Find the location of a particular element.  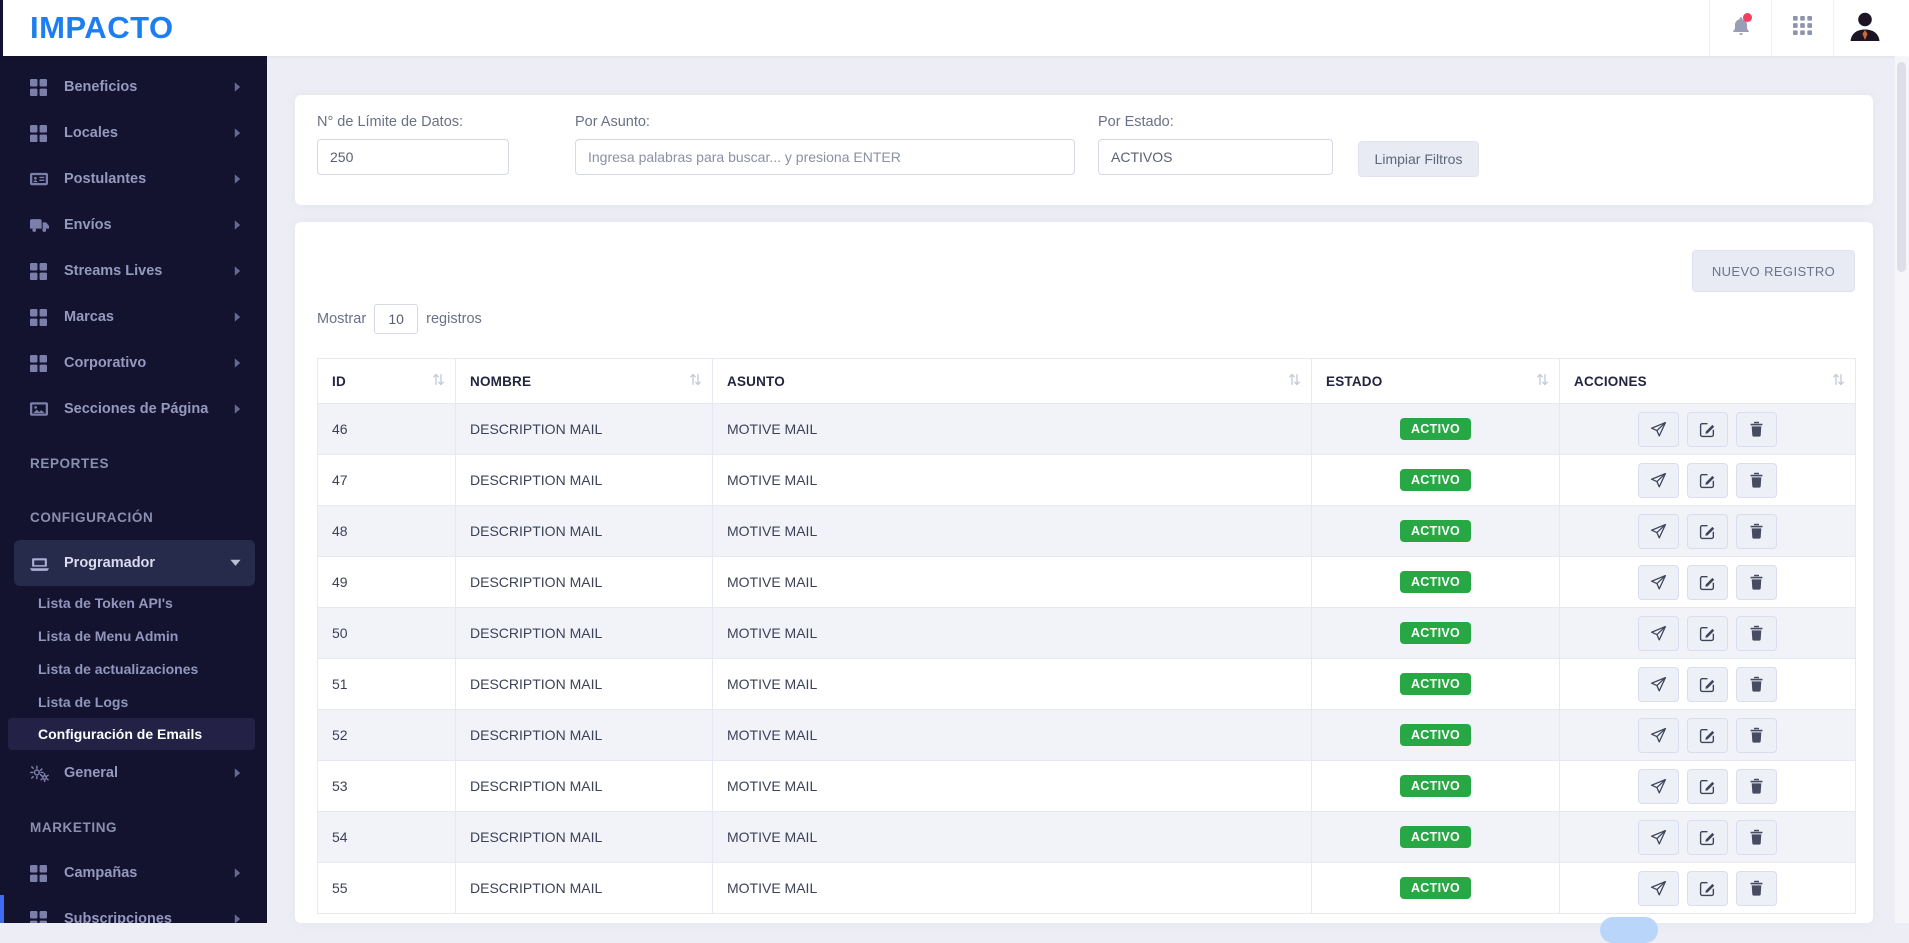

cell-nombre: DESCRIPTION MAIL is located at coordinates (584, 786).